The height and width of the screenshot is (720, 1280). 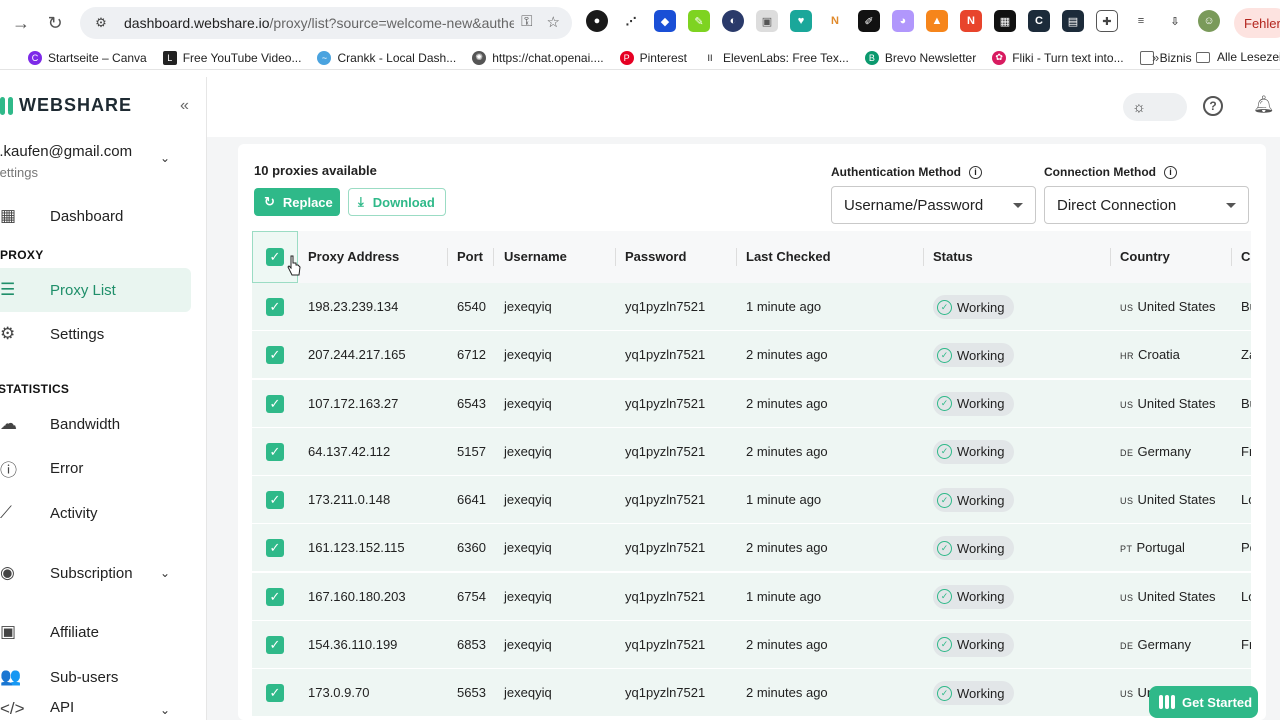 I want to click on sidebar-item-settings: ⚙ Settings, so click(x=95, y=334).